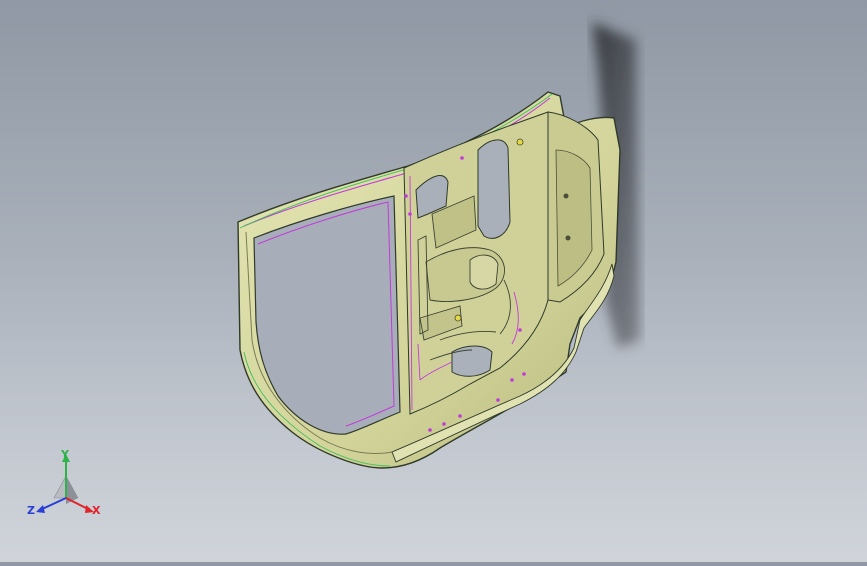 The height and width of the screenshot is (566, 867). I want to click on axis-z-label: Z, so click(31, 510).